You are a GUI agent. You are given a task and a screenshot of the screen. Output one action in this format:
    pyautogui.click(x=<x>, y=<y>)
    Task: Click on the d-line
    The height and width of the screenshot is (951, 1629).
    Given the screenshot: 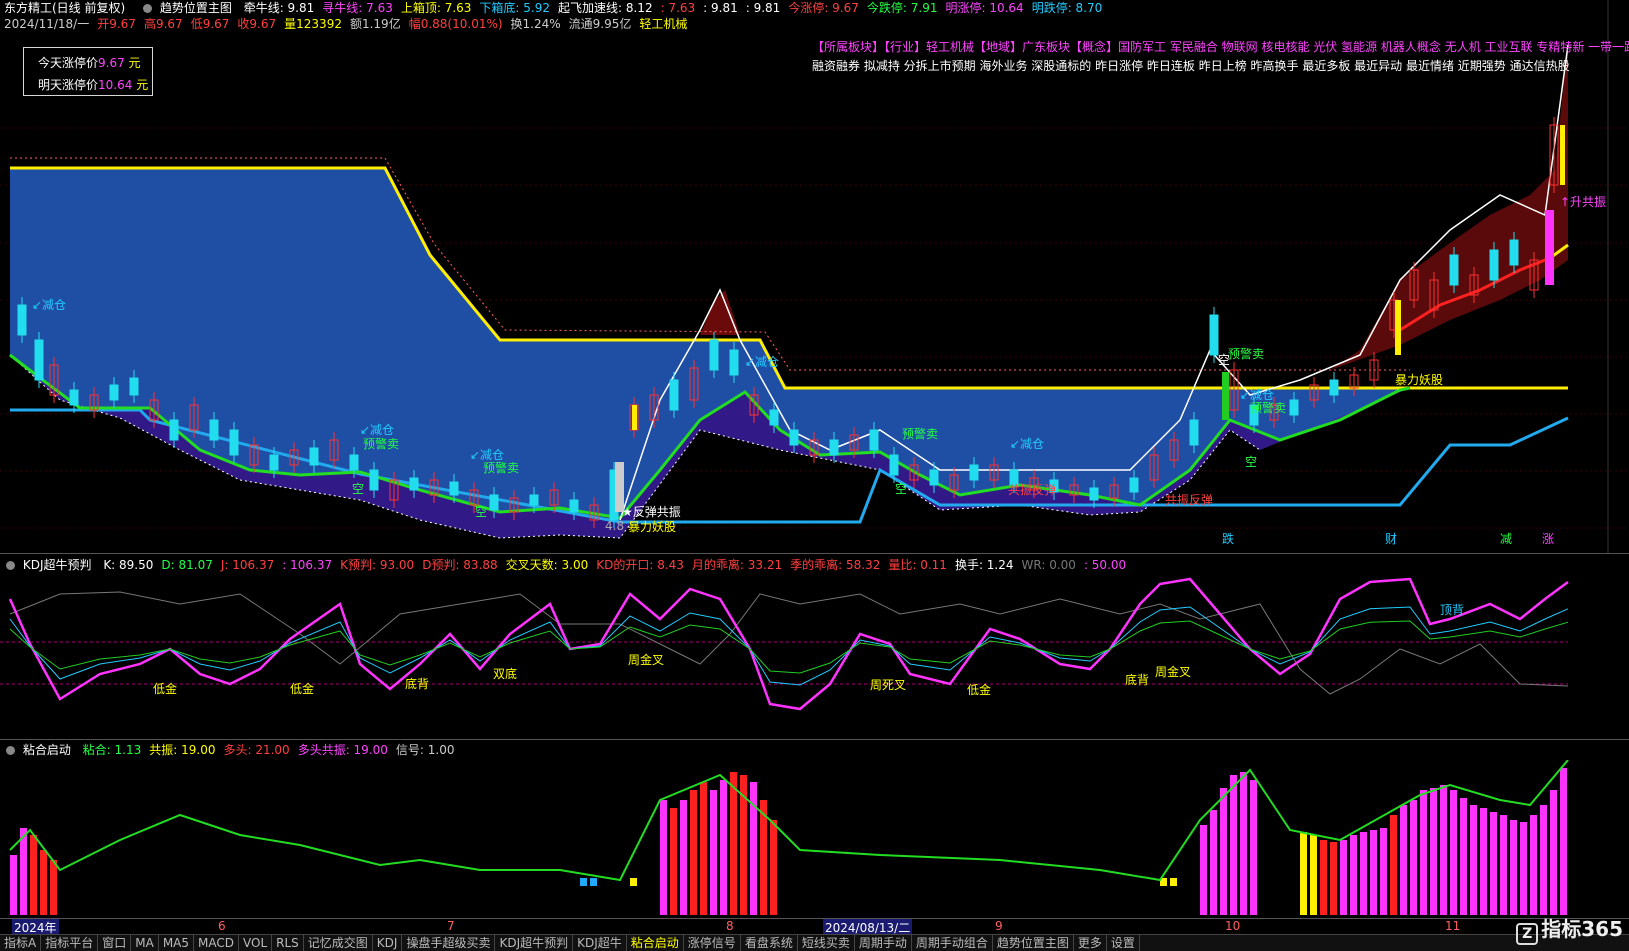 What is the action you would take?
    pyautogui.click(x=789, y=647)
    